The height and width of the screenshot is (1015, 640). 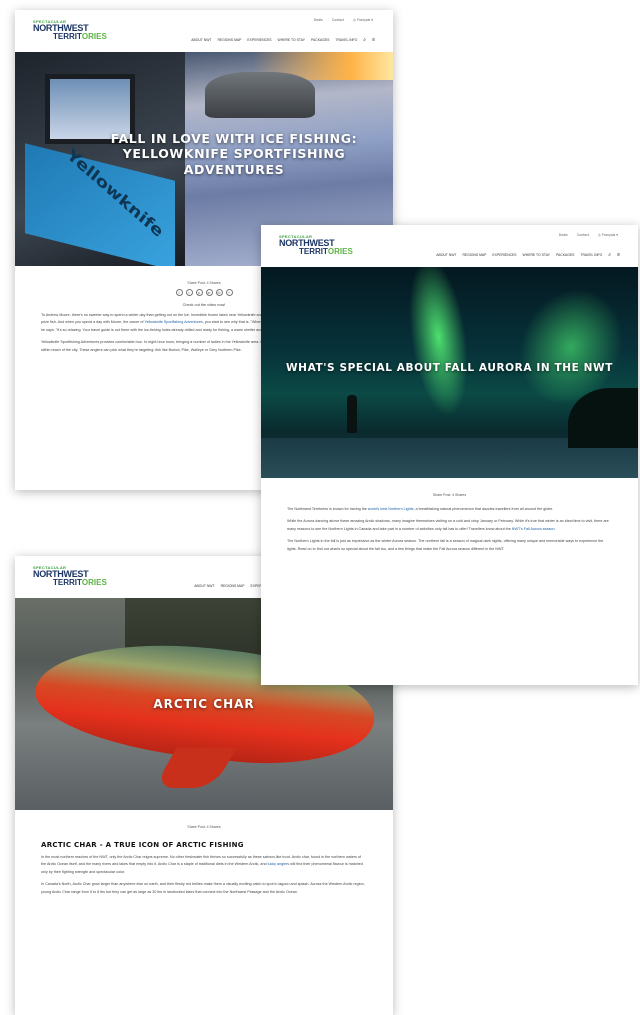 What do you see at coordinates (189, 292) in the screenshot?
I see `twitter-icon: t` at bounding box center [189, 292].